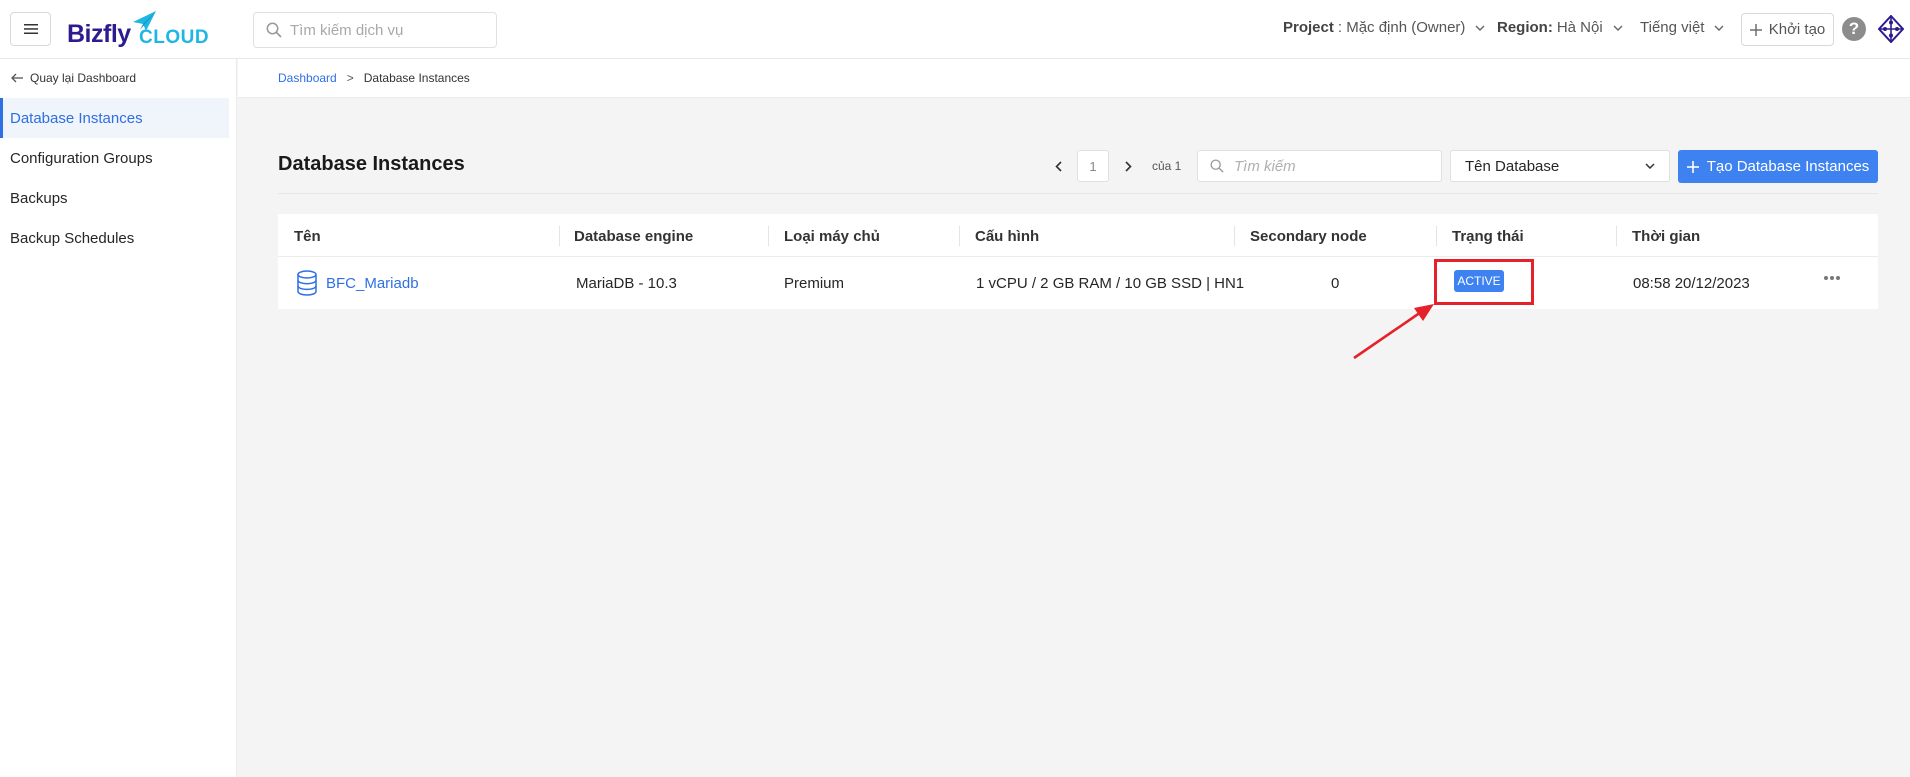 This screenshot has width=1910, height=777. I want to click on breadcrumb: Dashboard > Database Instances, so click(1074, 78).